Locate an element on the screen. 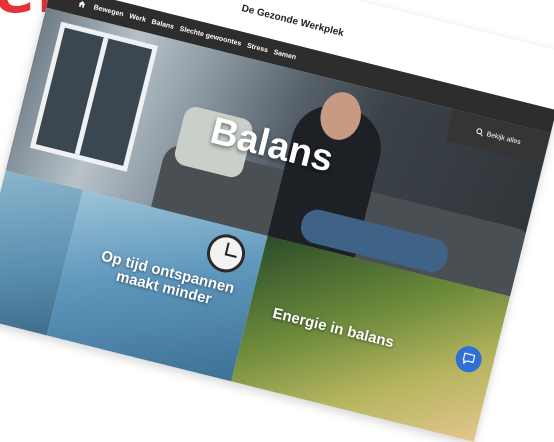  chat-icon is located at coordinates (469, 358).